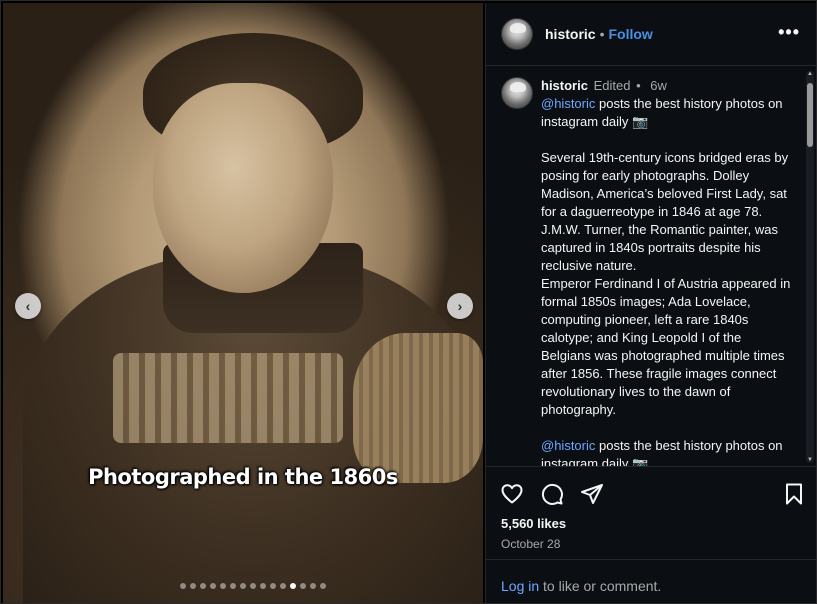  Describe the element at coordinates (228, 398) in the screenshot. I see `portrait-medals` at that location.